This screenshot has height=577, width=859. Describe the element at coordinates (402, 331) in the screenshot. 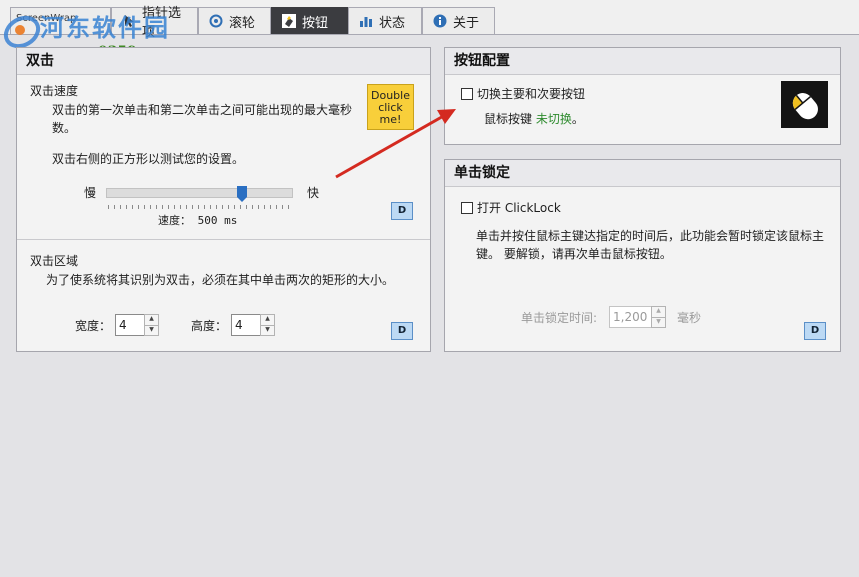

I see `area-defaults-button: D` at that location.